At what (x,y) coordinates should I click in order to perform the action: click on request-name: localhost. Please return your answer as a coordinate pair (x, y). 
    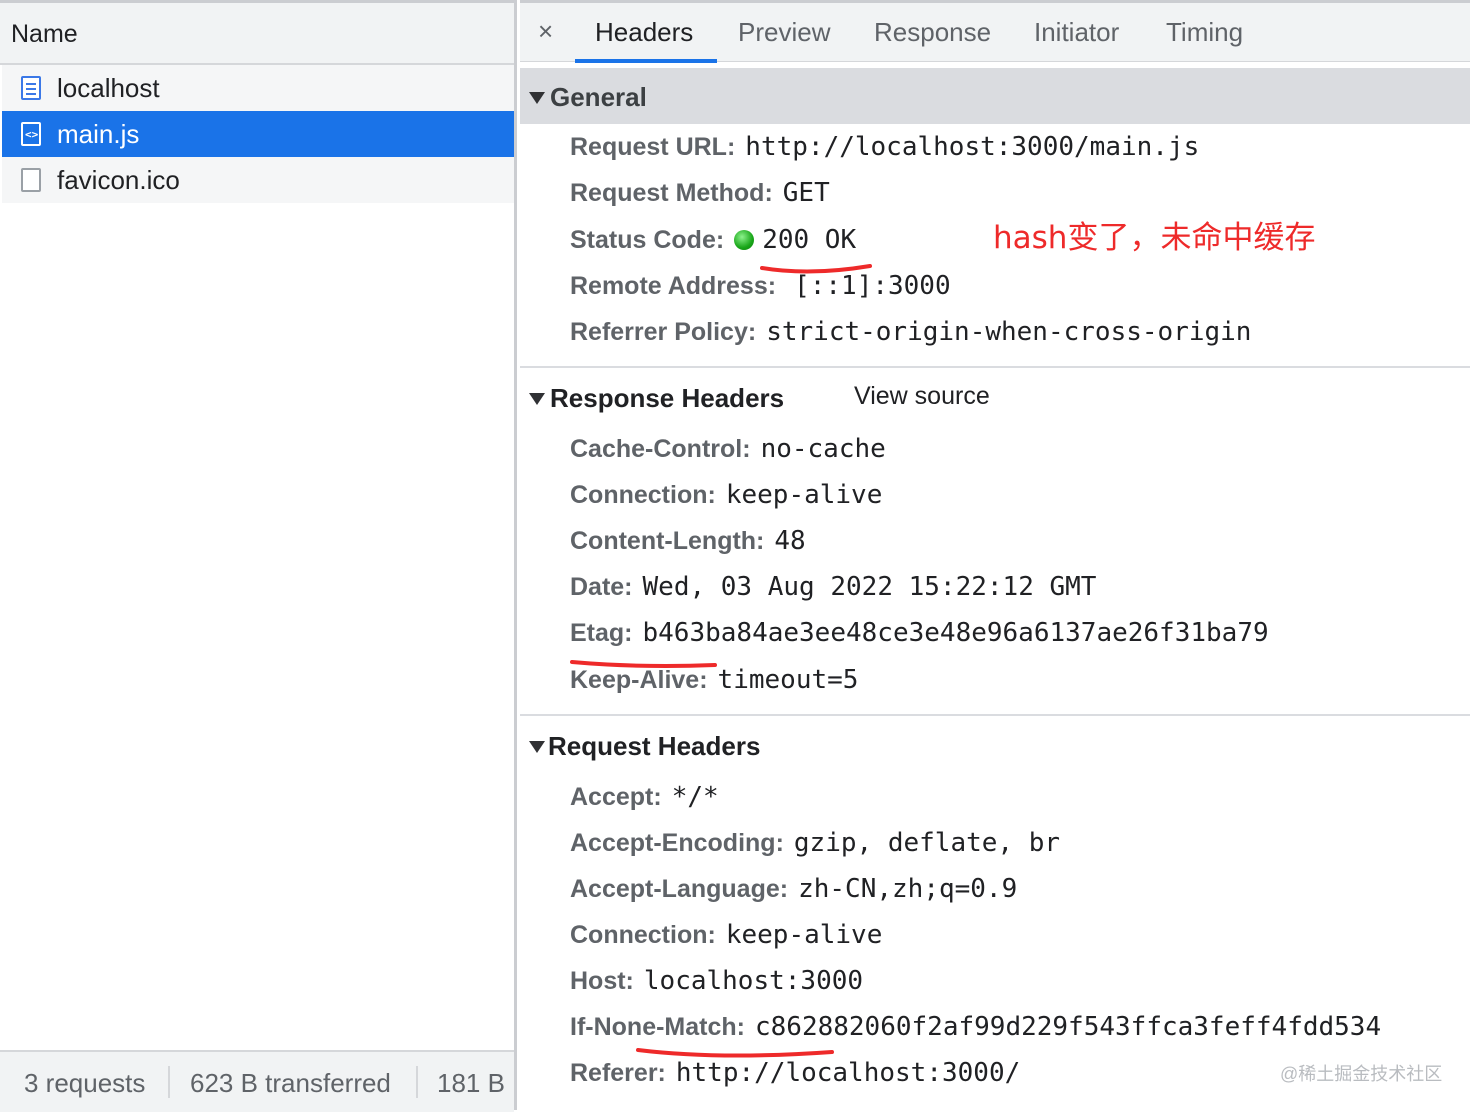
    Looking at the image, I should click on (108, 88).